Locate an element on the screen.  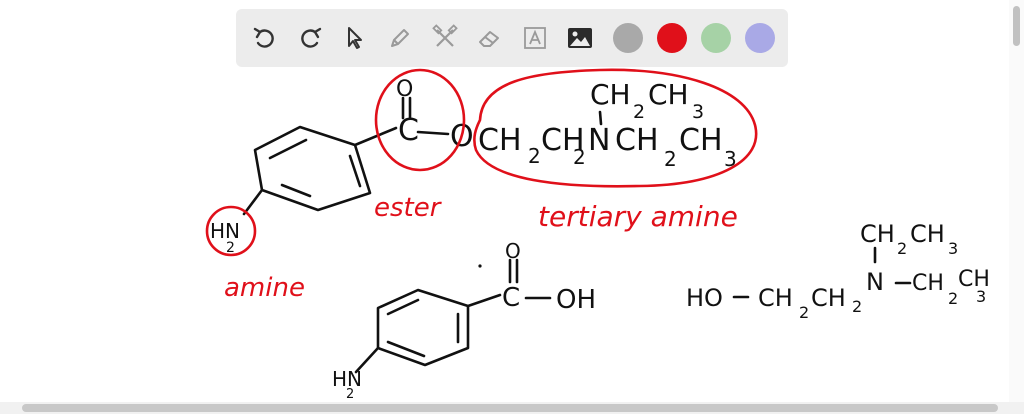
eraser-icon is located at coordinates (489, 39).